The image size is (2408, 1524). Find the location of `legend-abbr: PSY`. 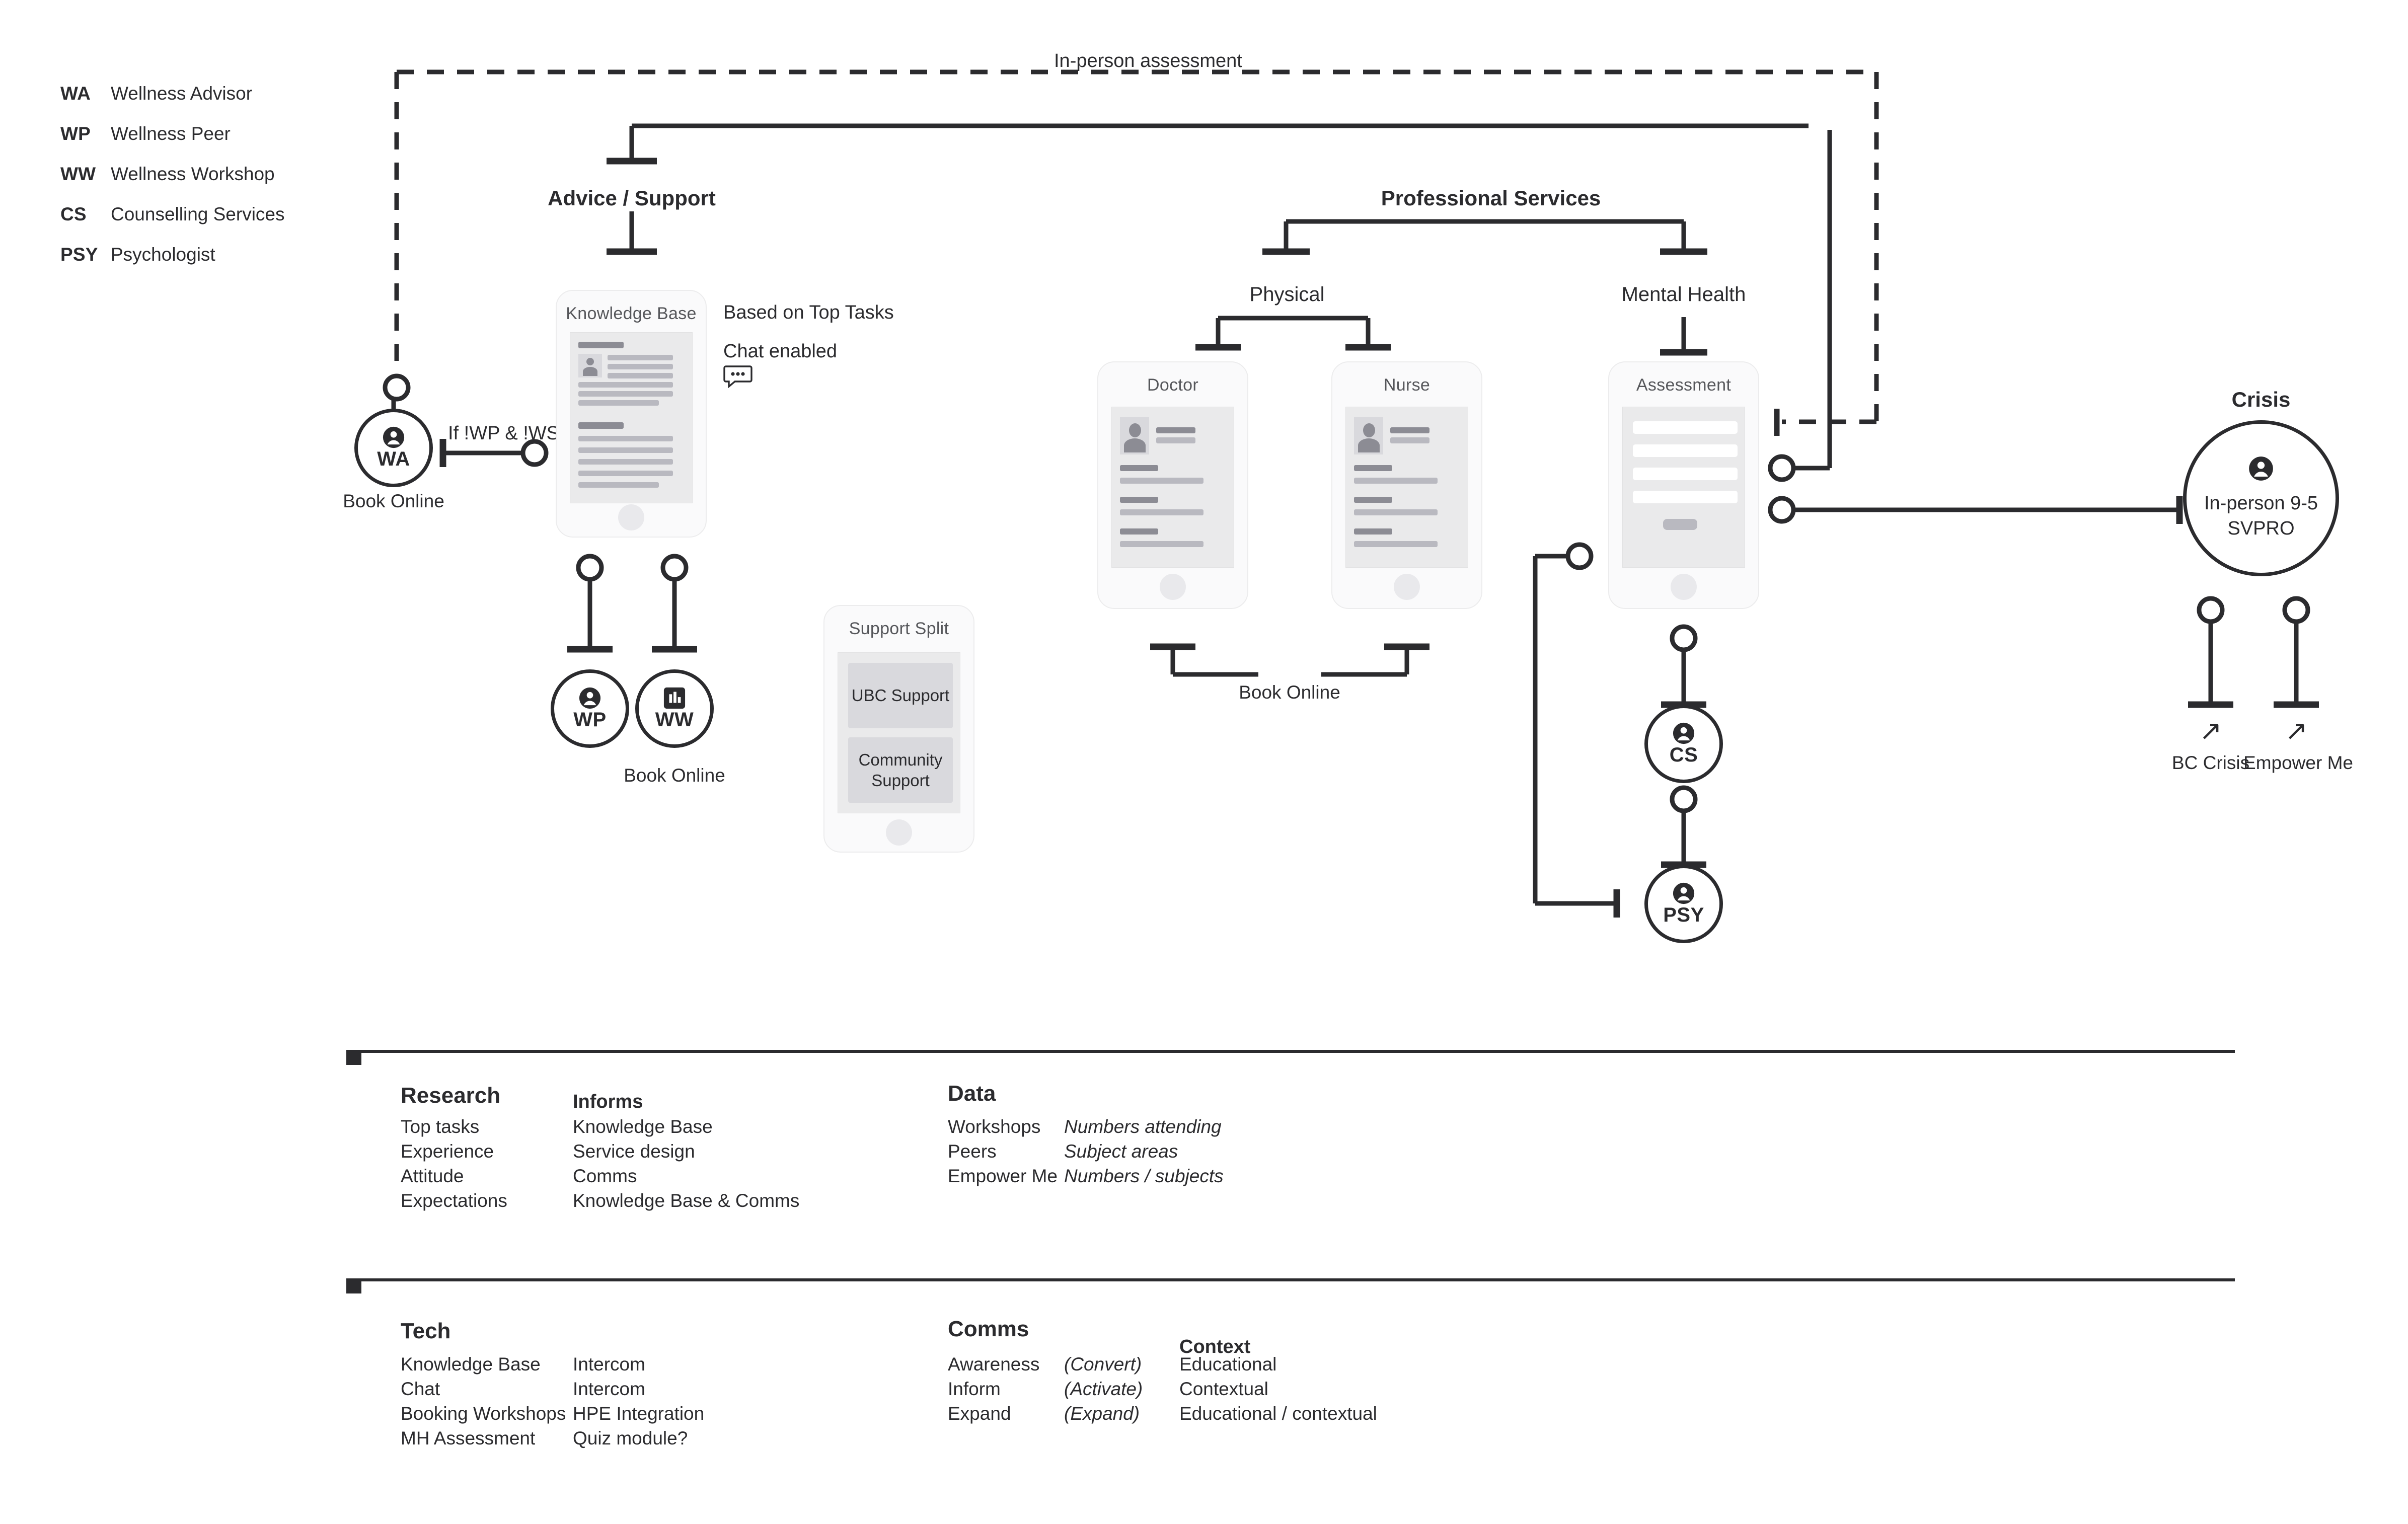

legend-abbr: PSY is located at coordinates (79, 254).